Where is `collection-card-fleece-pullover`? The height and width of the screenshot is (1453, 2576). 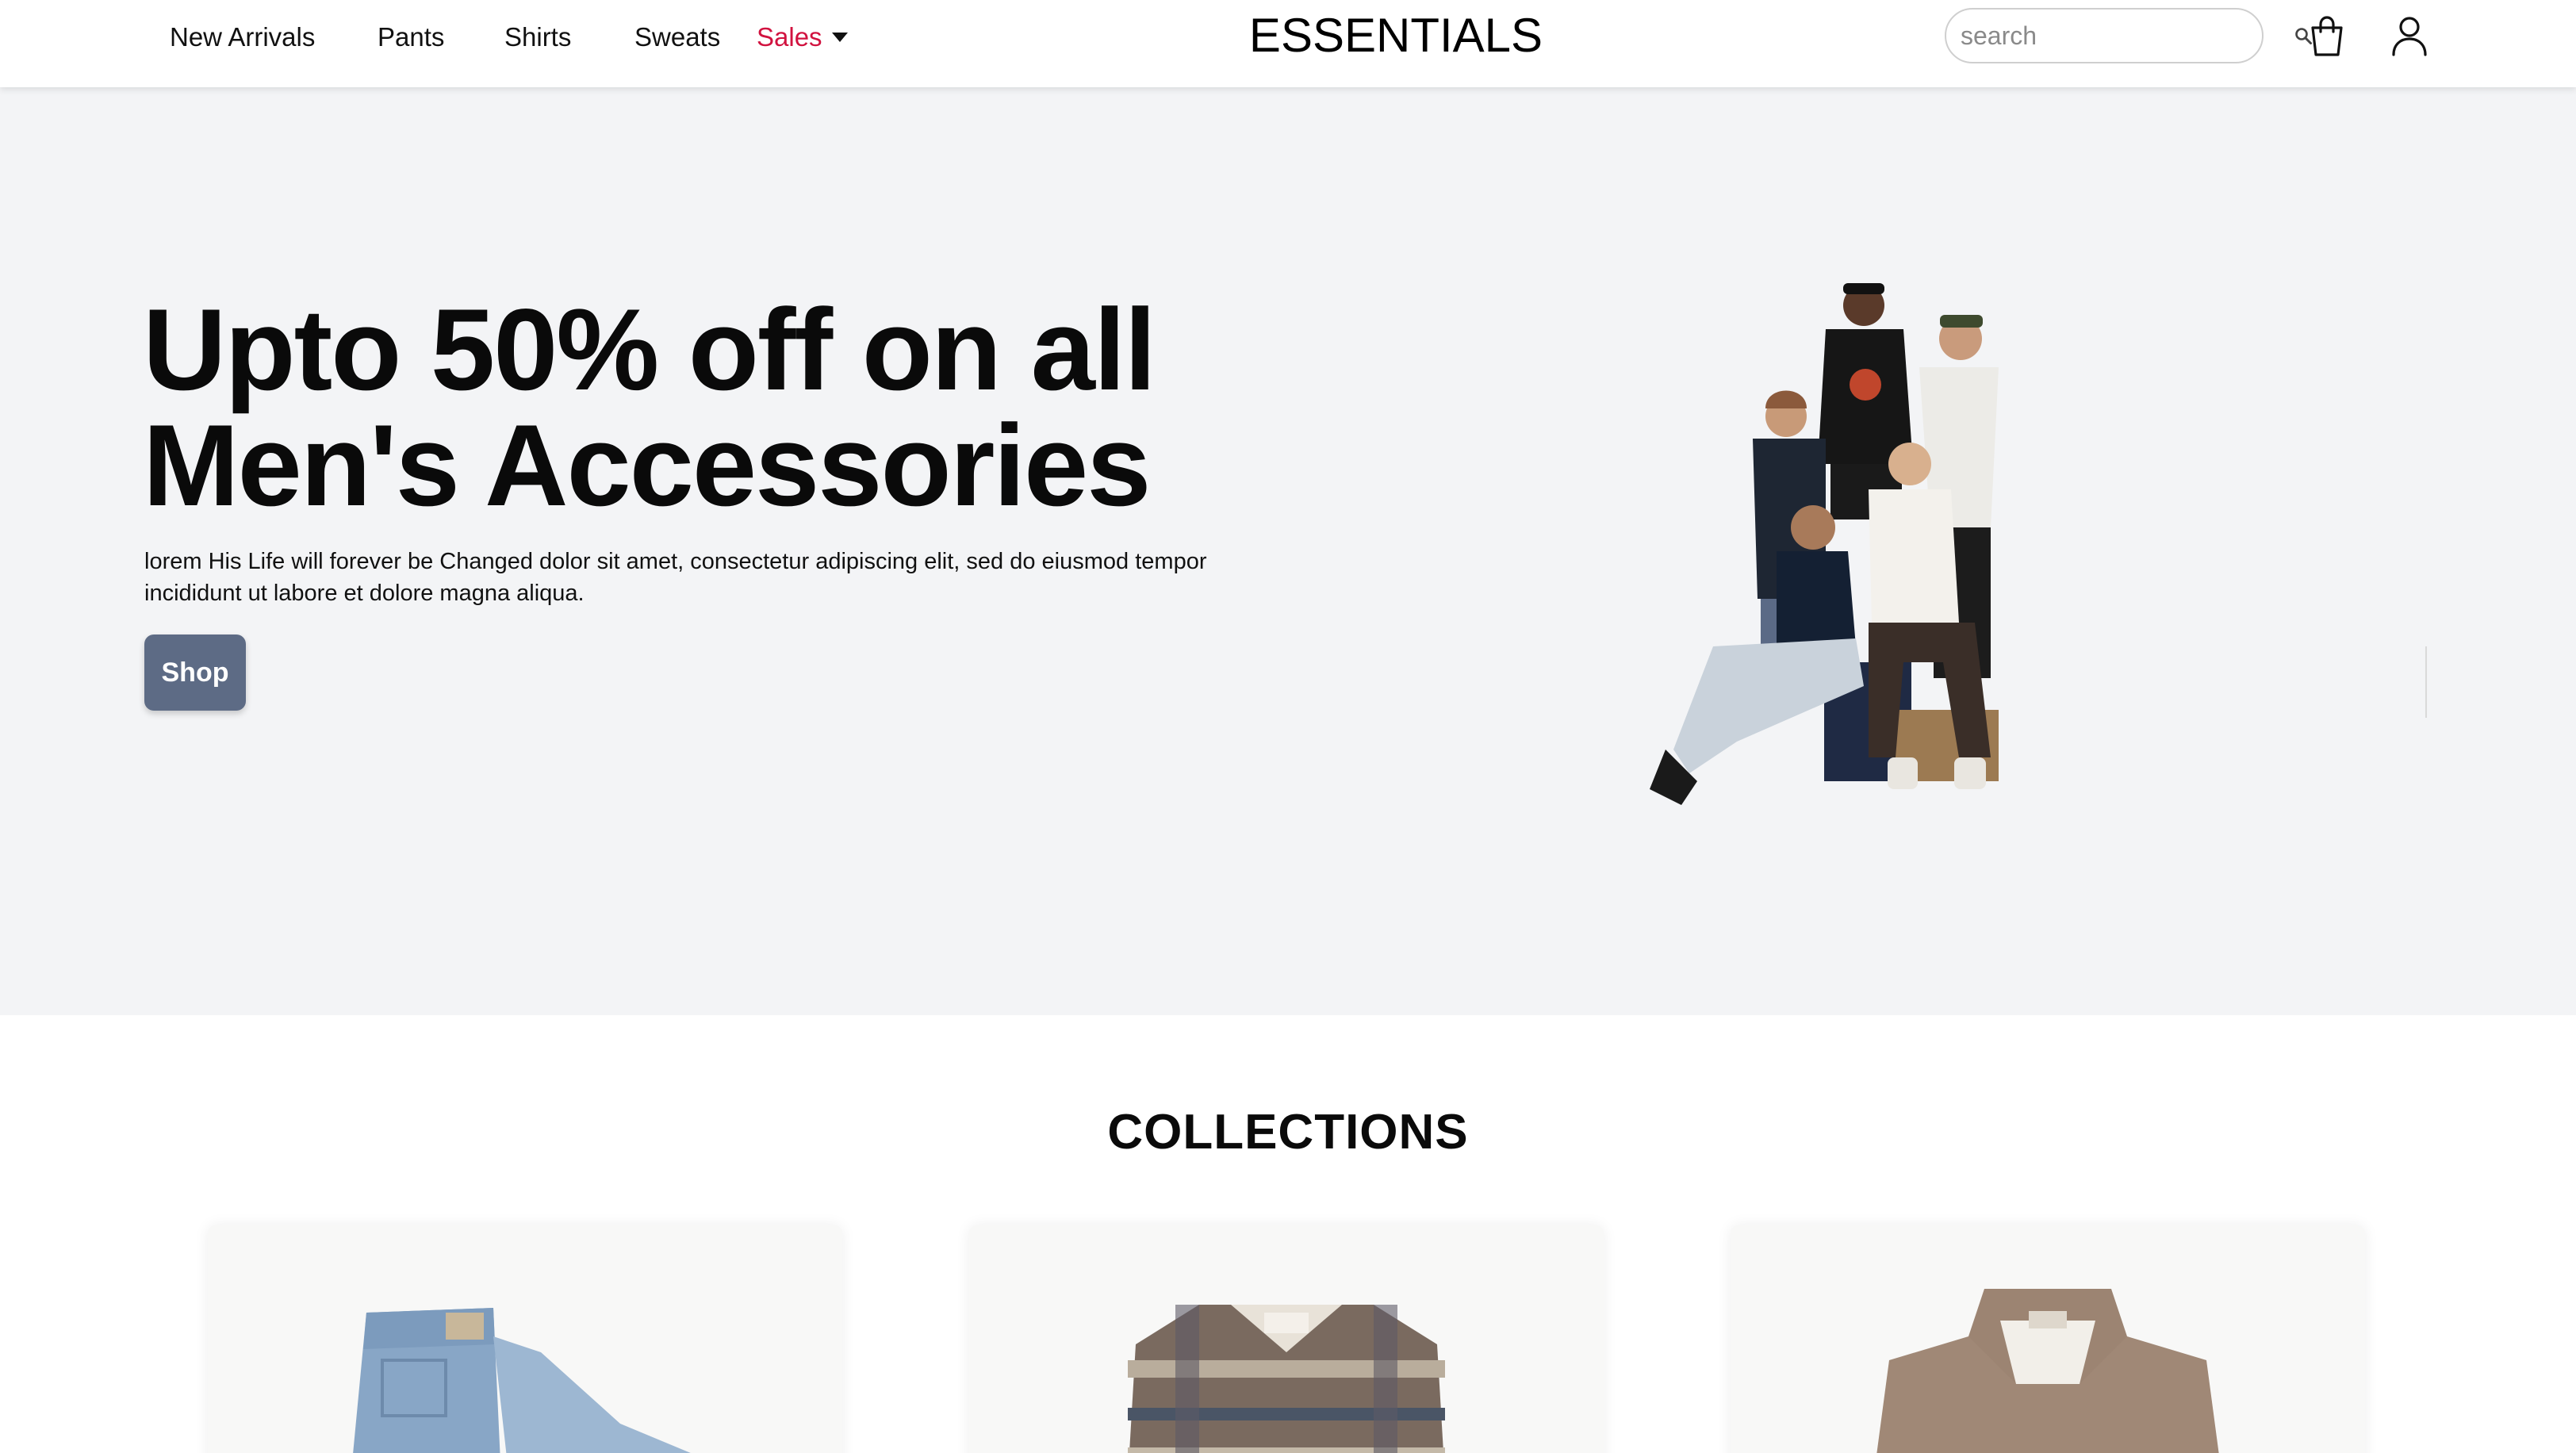
collection-card-fleece-pullover is located at coordinates (2048, 1339).